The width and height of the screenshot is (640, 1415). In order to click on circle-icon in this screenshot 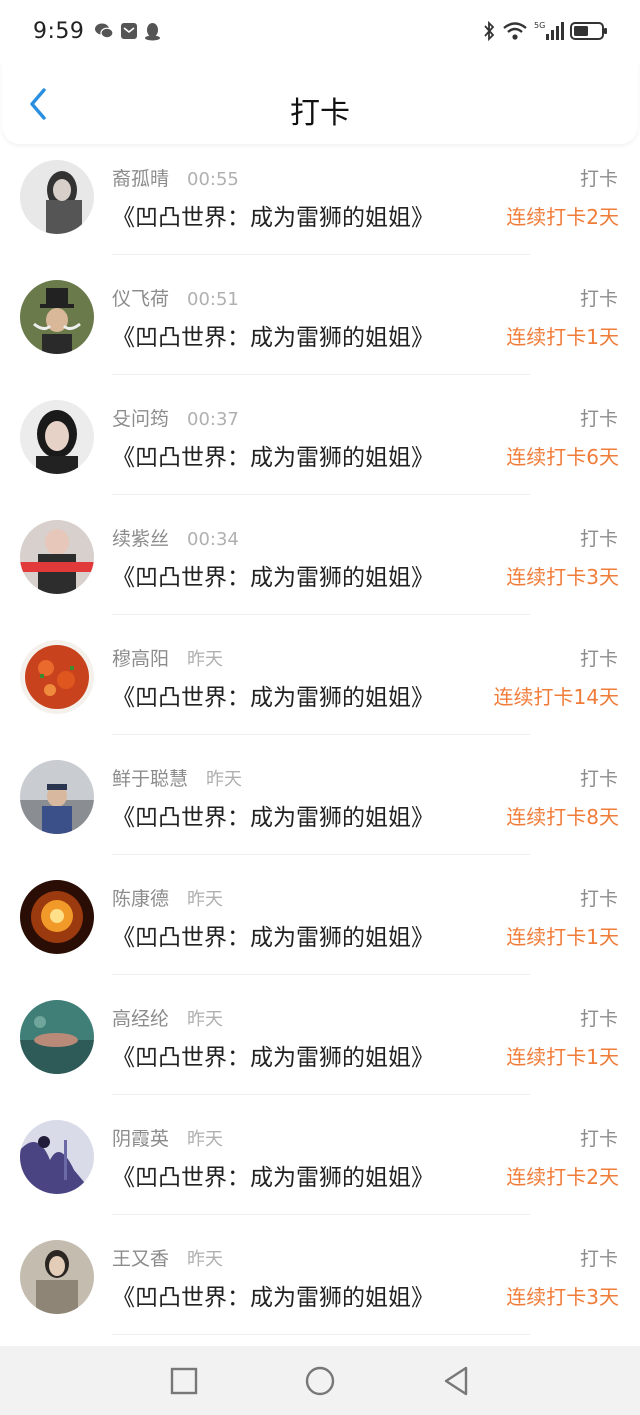, I will do `click(320, 1380)`.